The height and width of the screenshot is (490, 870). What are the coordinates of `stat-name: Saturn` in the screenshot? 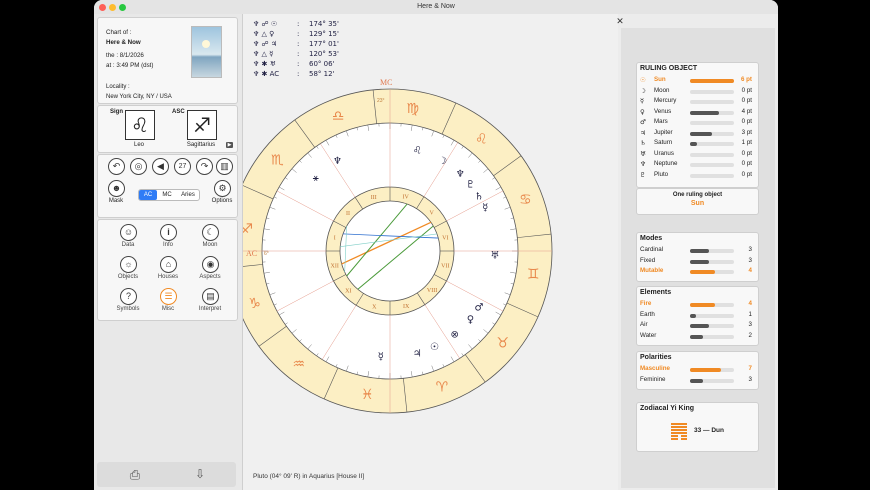 It's located at (663, 142).